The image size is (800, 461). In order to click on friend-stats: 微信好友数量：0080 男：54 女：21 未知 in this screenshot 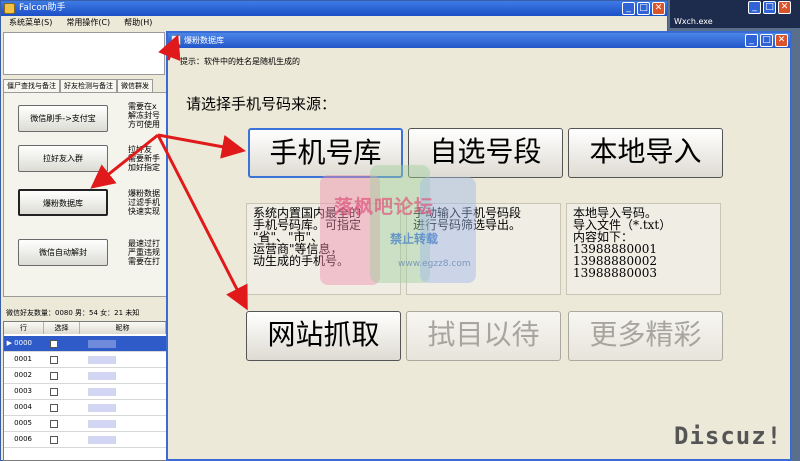, I will do `click(73, 313)`.